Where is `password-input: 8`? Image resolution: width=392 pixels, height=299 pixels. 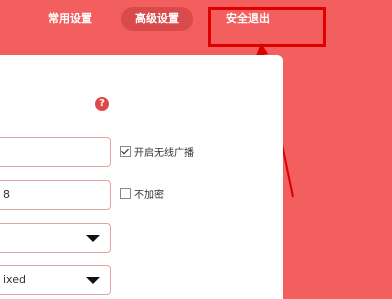
password-input: 8 is located at coordinates (55, 195).